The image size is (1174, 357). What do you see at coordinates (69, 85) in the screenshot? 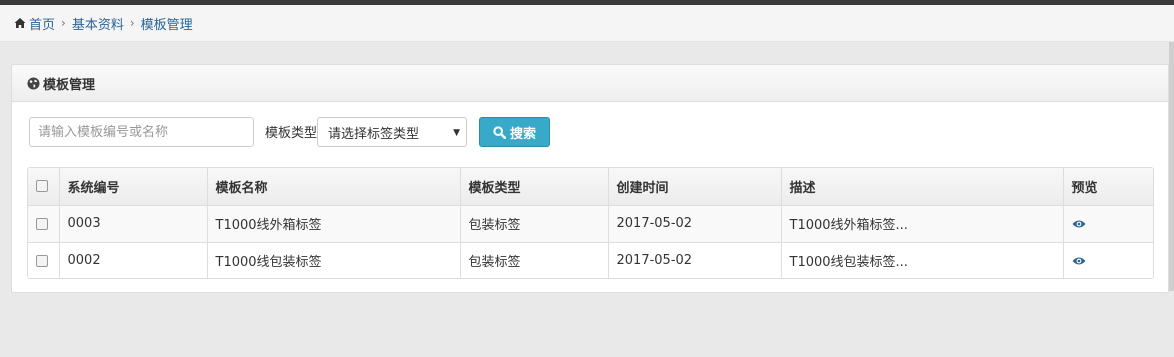
I see `panel-title: 模板管理` at bounding box center [69, 85].